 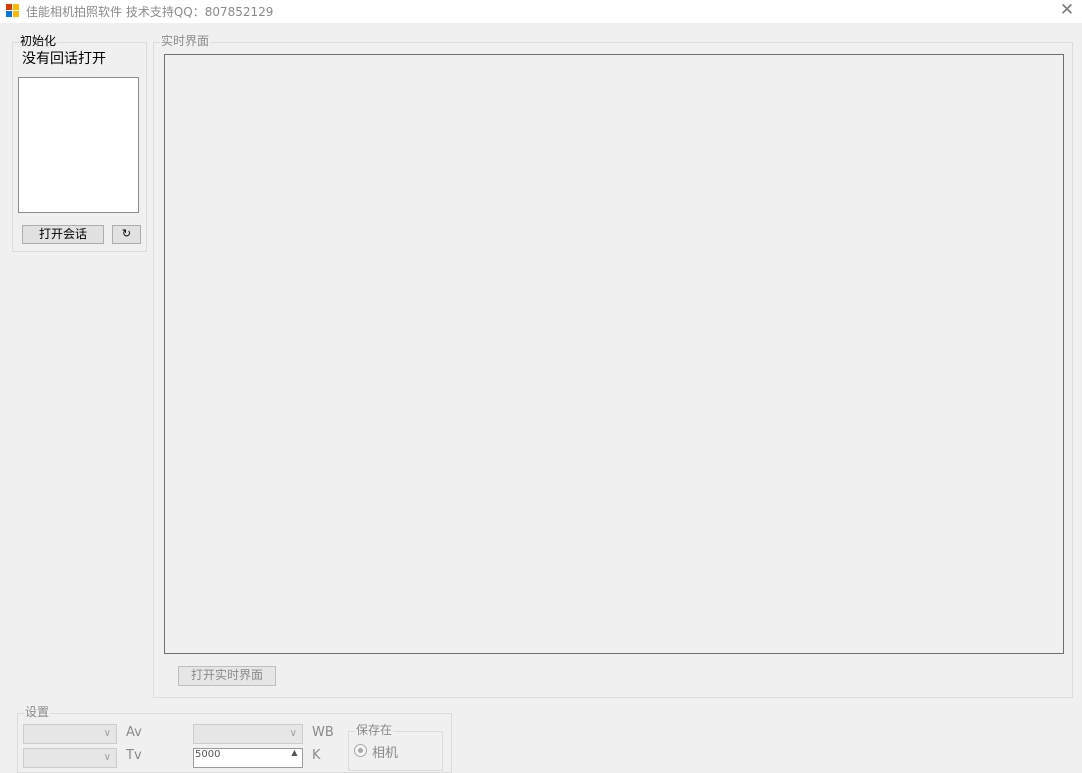 What do you see at coordinates (134, 732) in the screenshot?
I see `av-label: Av` at bounding box center [134, 732].